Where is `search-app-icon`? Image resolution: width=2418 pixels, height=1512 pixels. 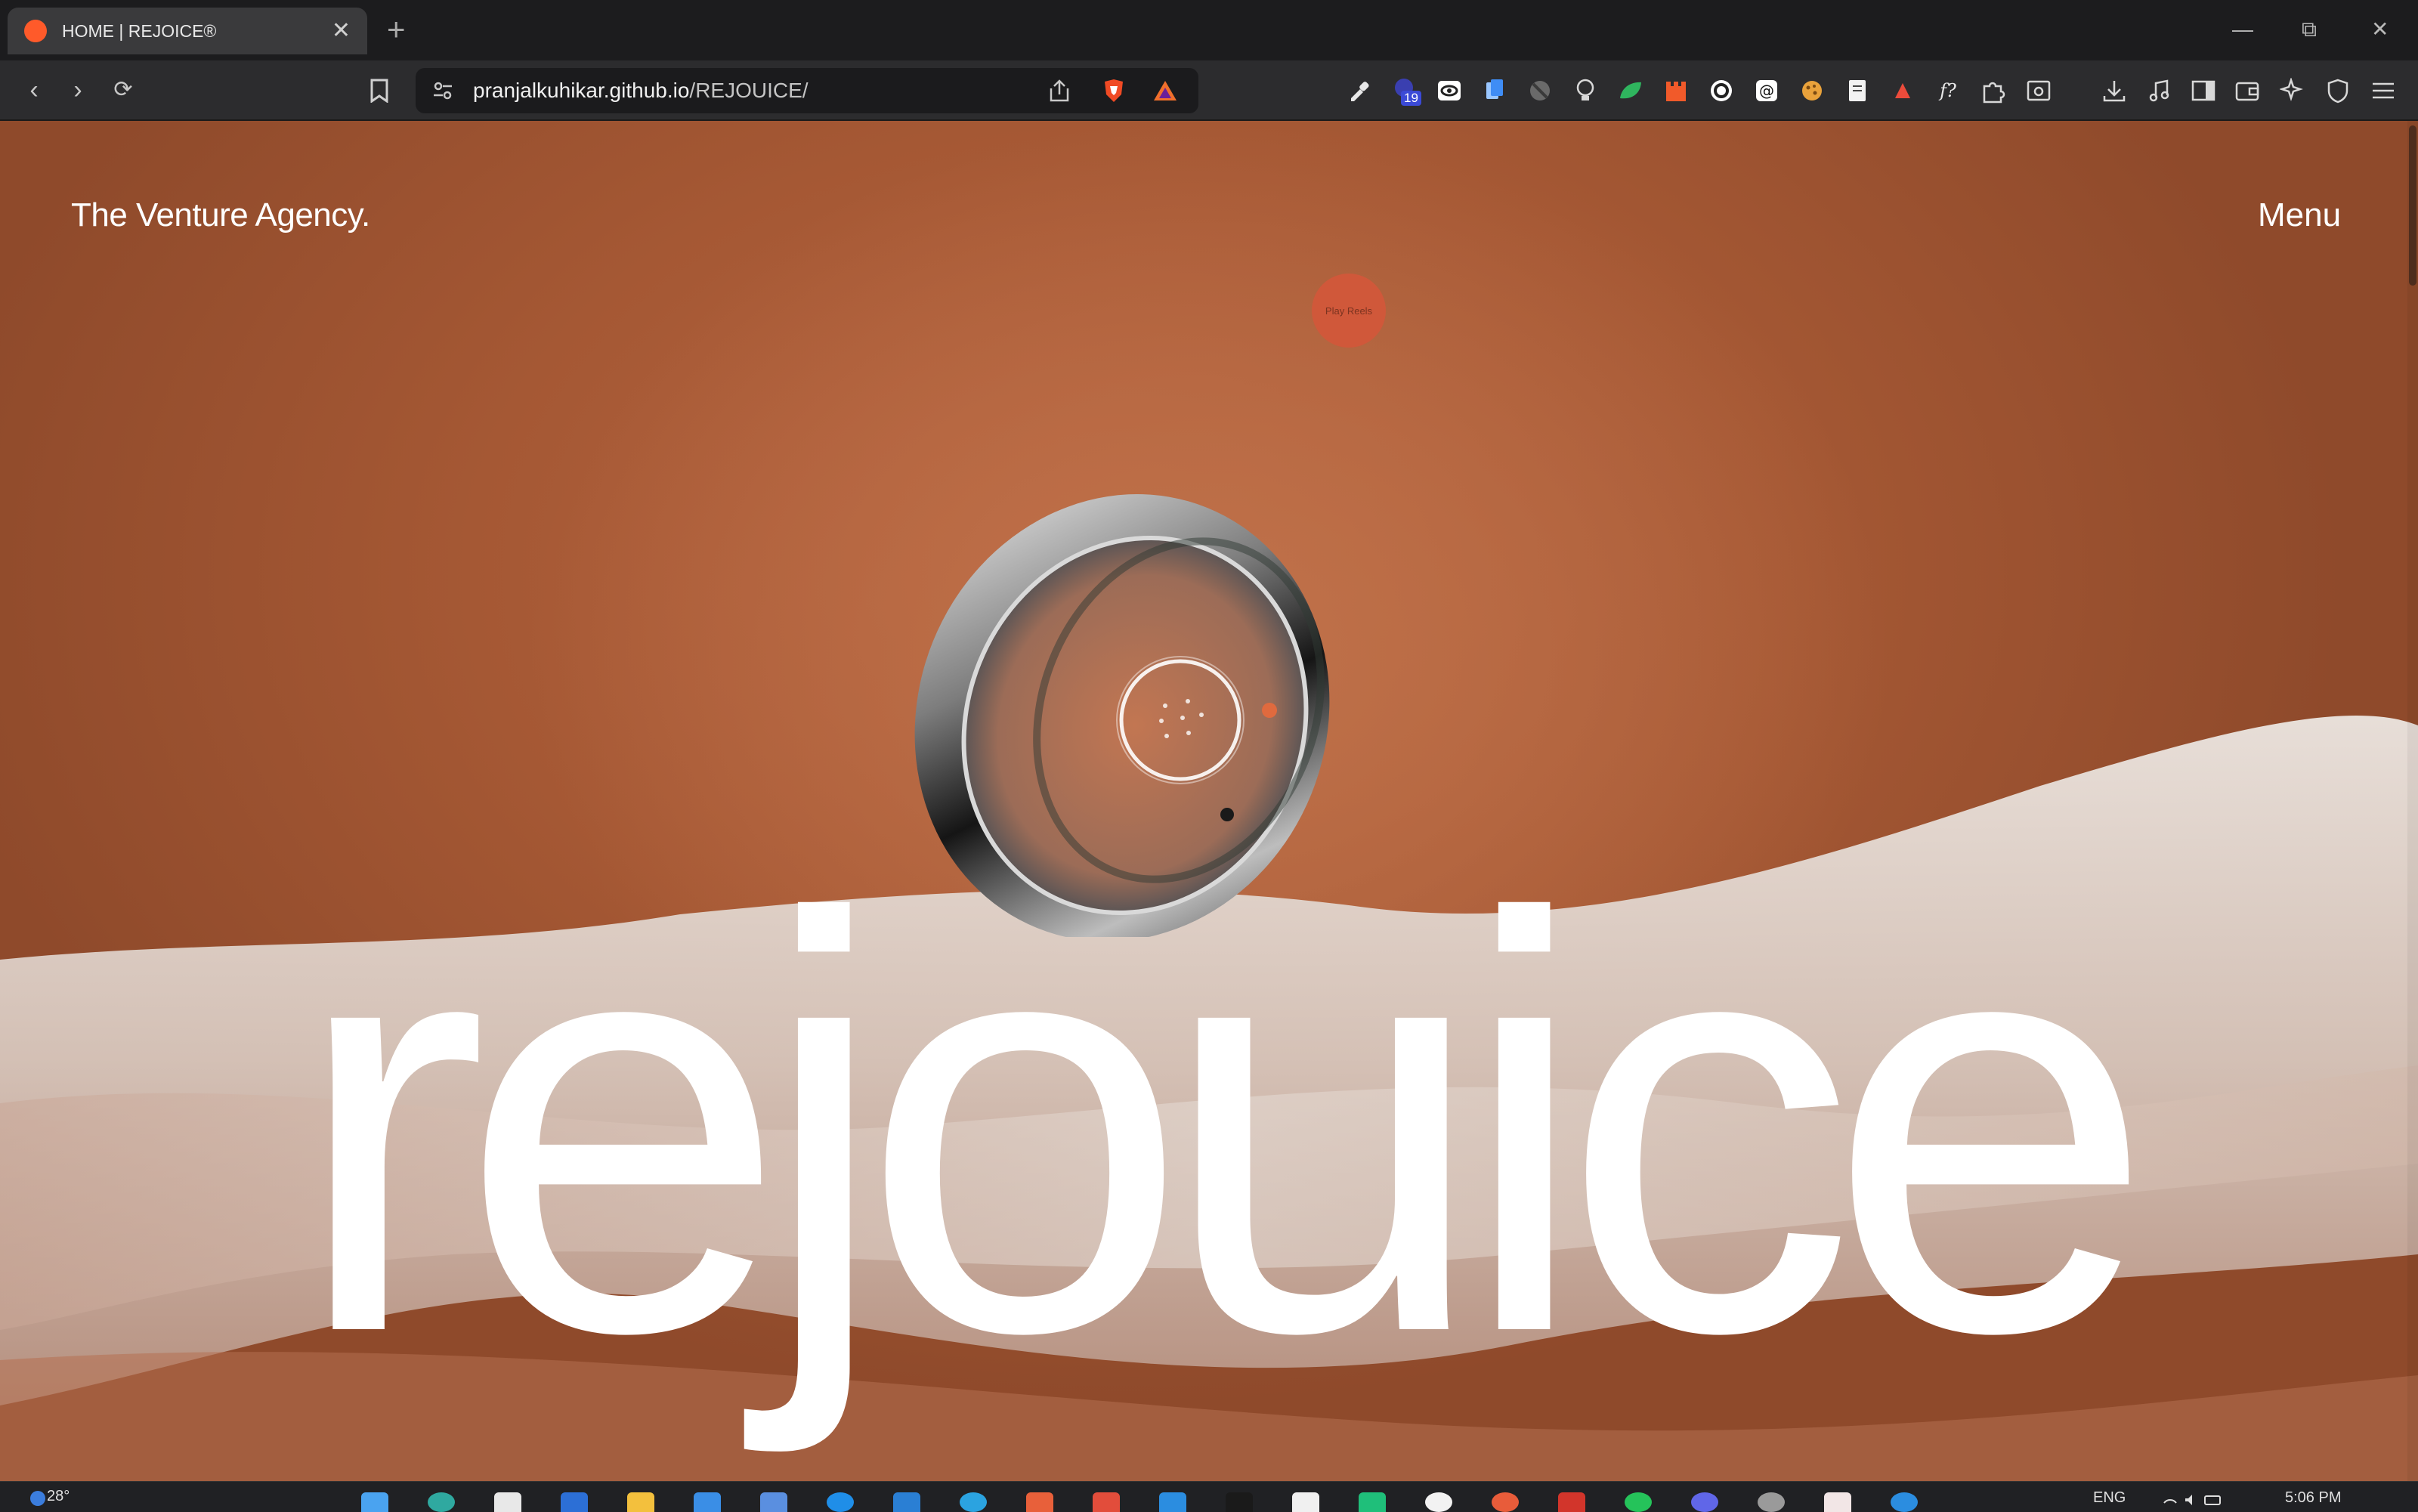 search-app-icon is located at coordinates (441, 1502).